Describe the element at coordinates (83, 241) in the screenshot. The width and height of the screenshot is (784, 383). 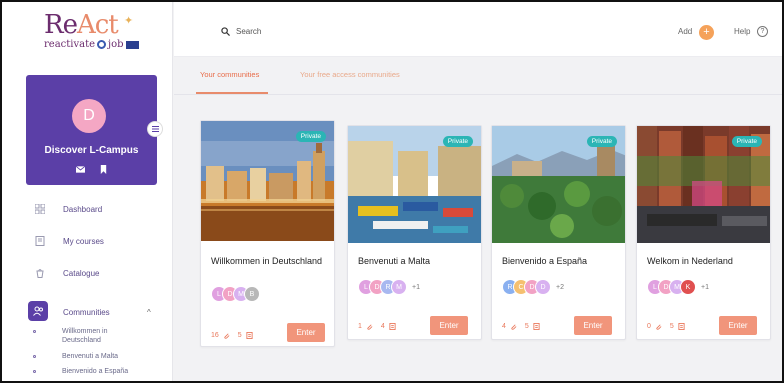
I see `sidebar-item-label: My courses` at that location.